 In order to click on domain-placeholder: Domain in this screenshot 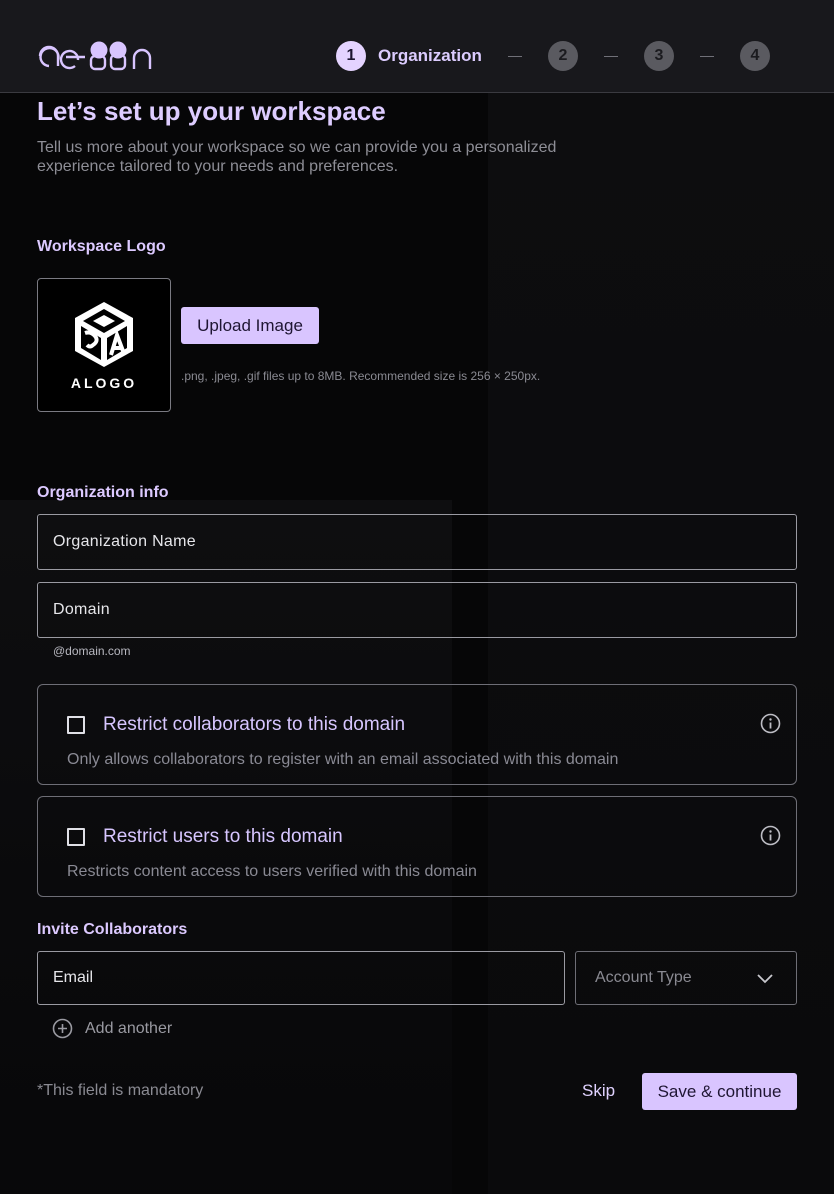, I will do `click(81, 609)`.